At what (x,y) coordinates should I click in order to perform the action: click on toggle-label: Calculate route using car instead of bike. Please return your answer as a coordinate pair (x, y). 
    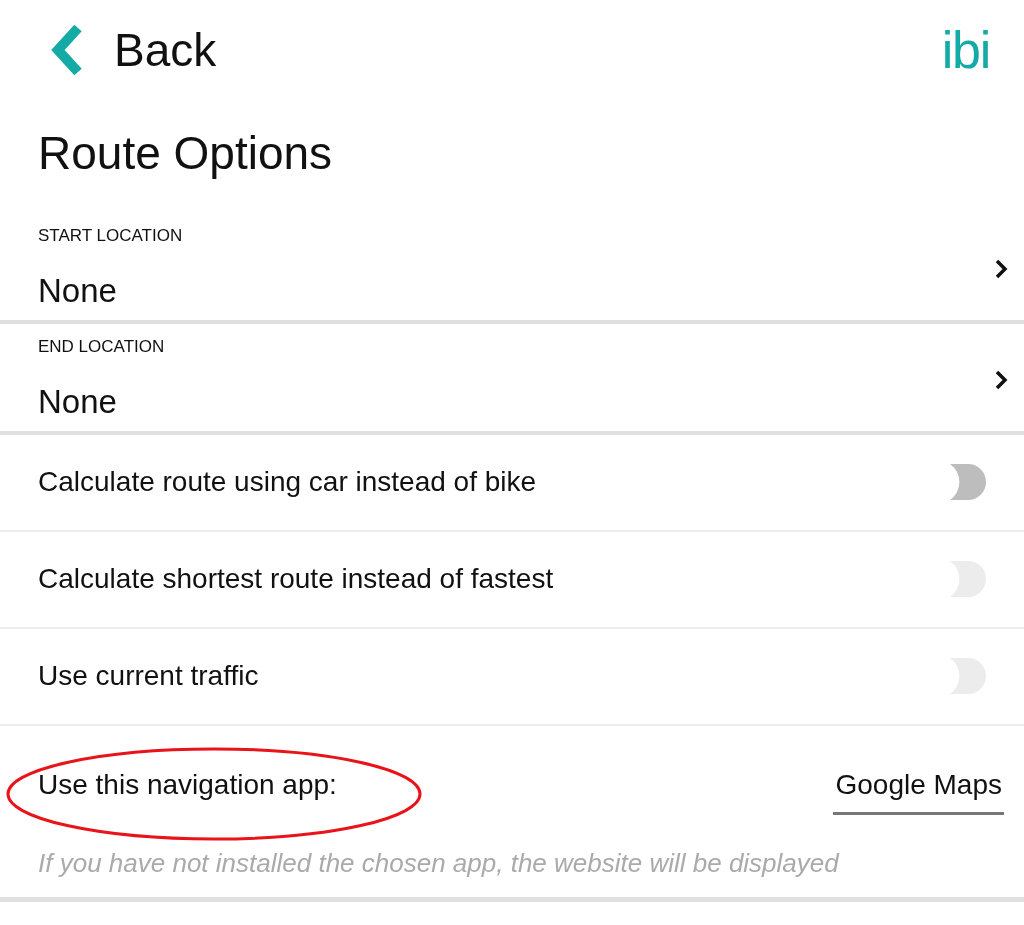
    Looking at the image, I should click on (287, 482).